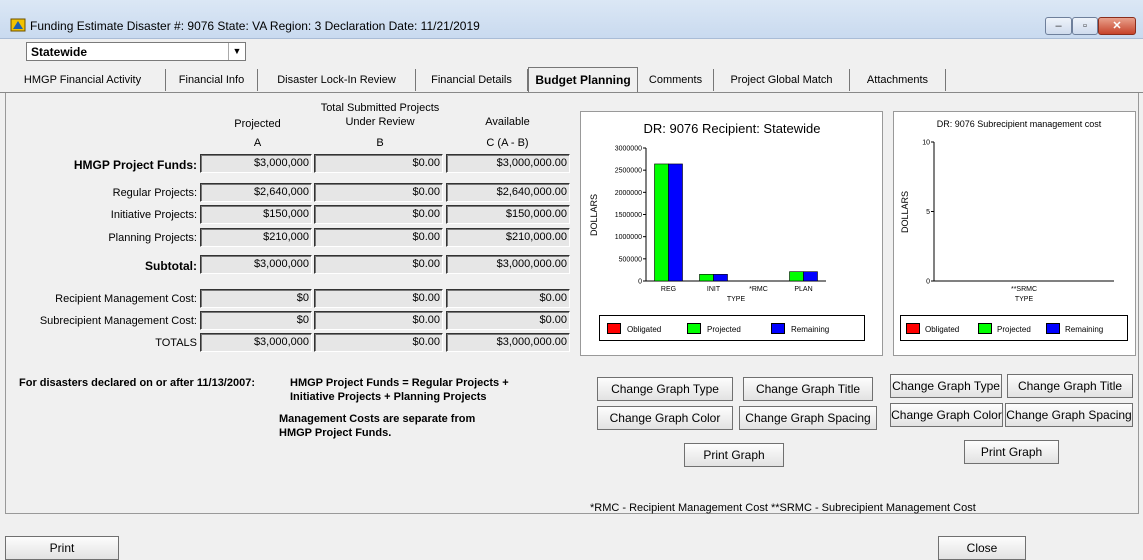 Image resolution: width=1143 pixels, height=560 pixels. I want to click on chart1-x-axis-label: TYPE, so click(736, 299).